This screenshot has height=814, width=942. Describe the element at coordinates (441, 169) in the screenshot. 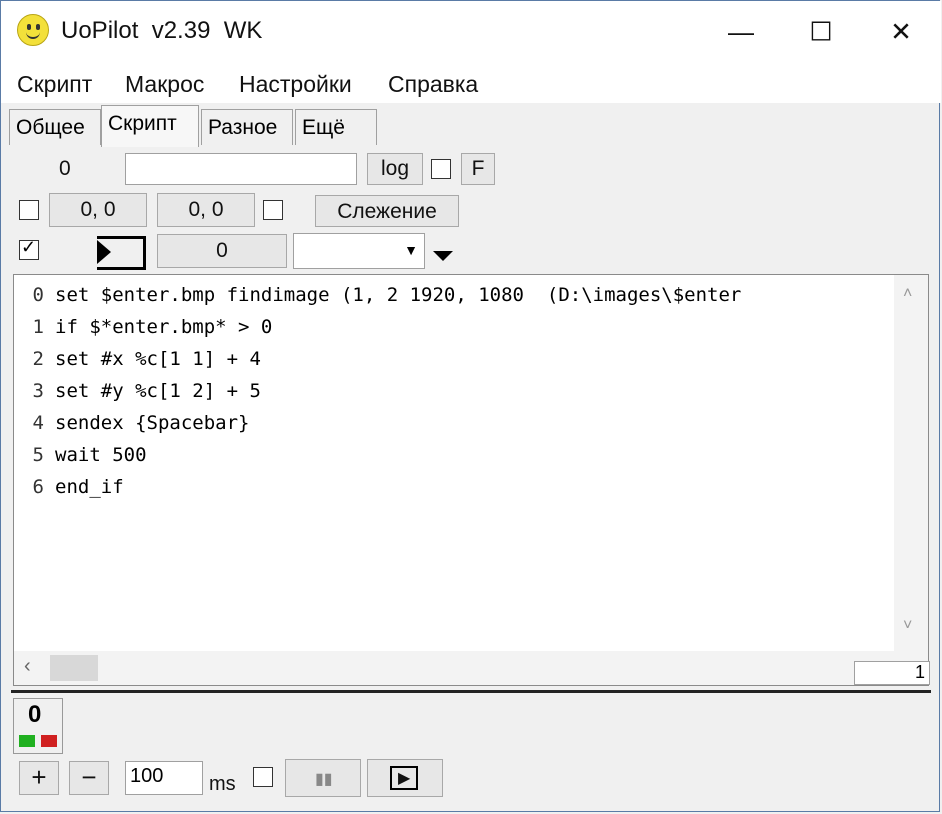

I see `checkbox-f` at that location.